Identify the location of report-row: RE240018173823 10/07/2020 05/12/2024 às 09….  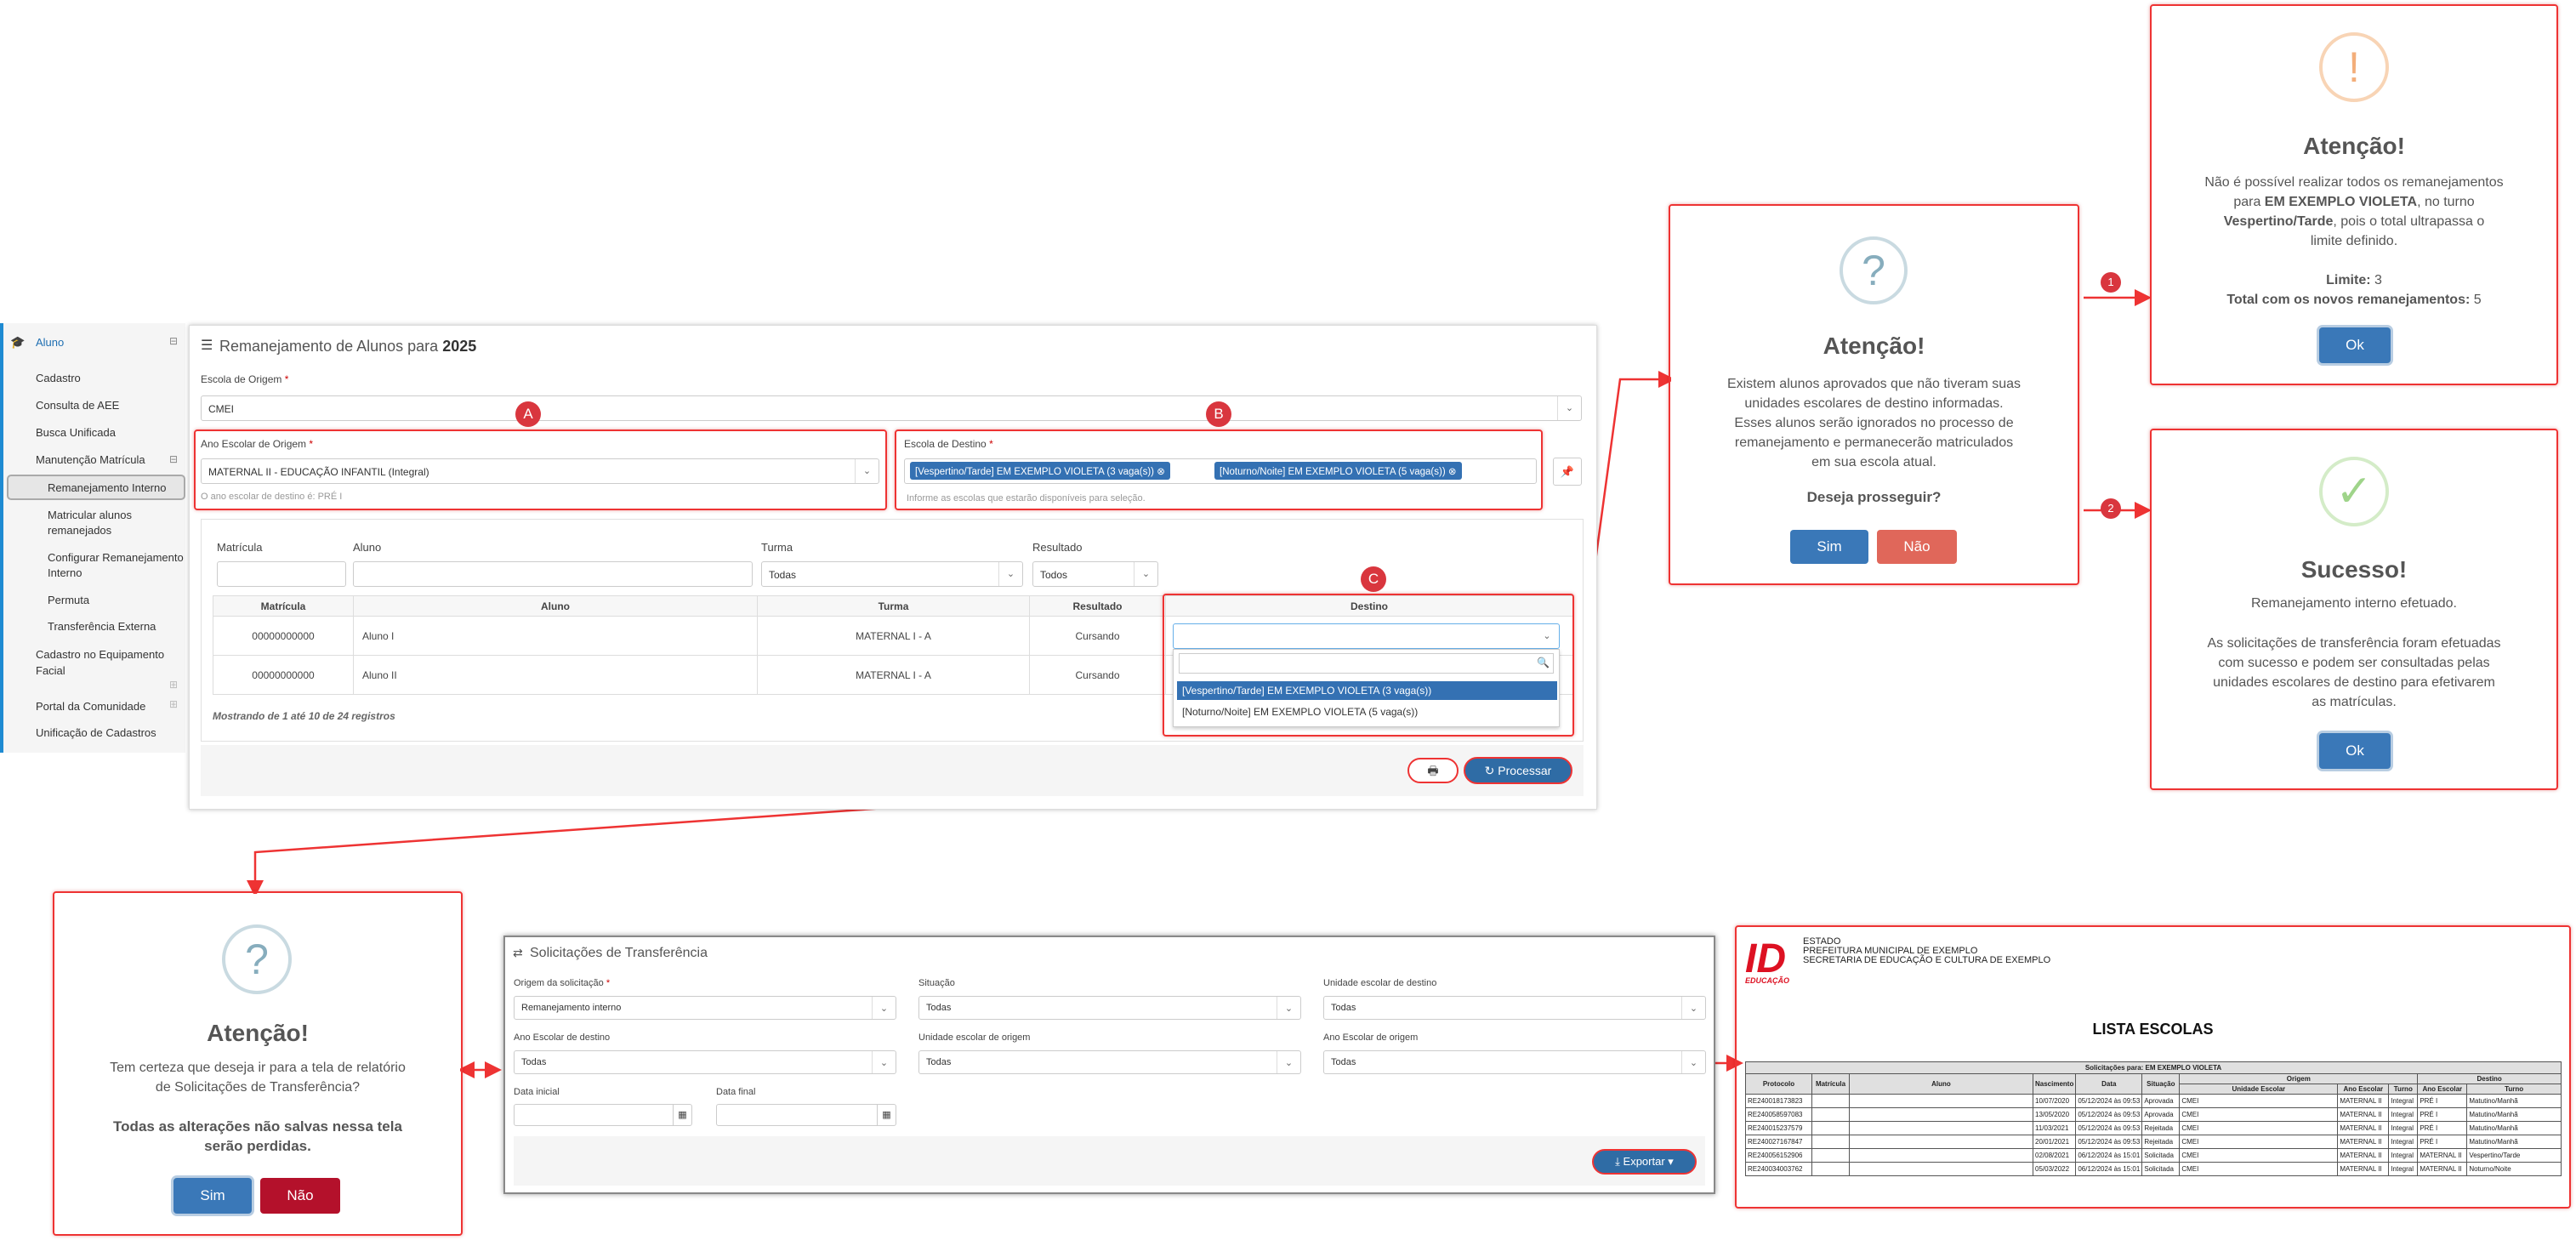
(2153, 1101).